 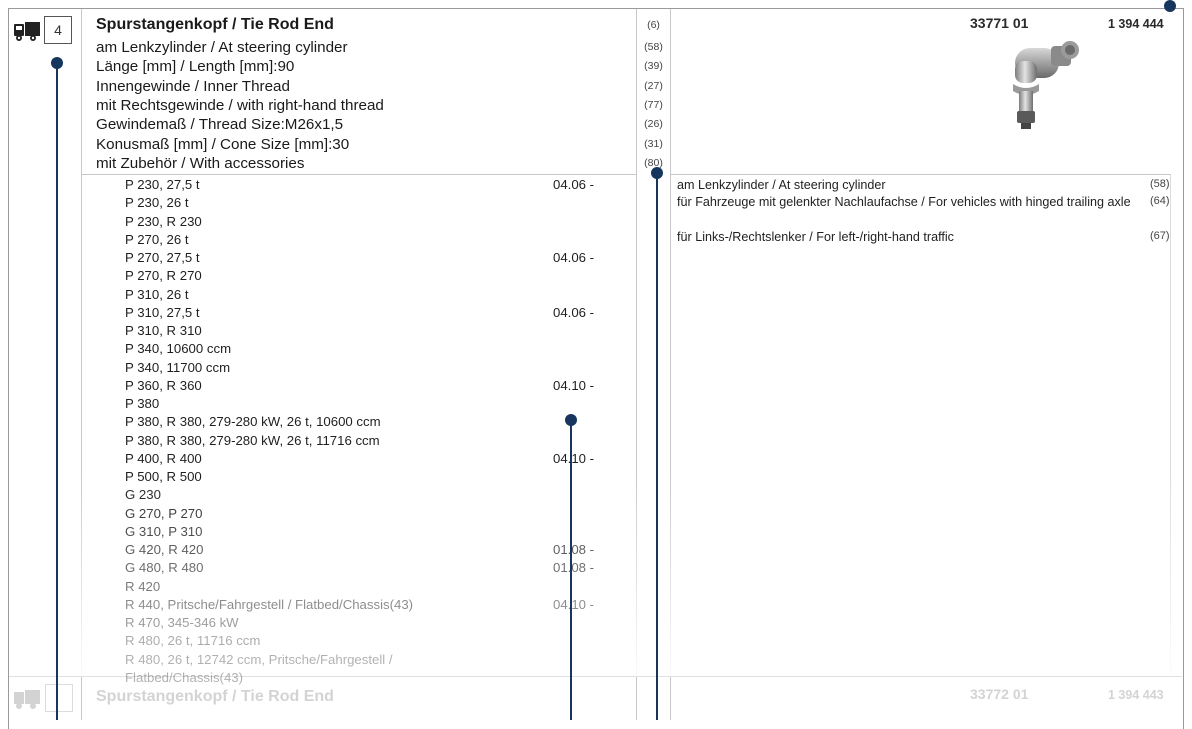 I want to click on attribute-text: Gewindemaß / Thread Size:M26x1,5, so click(x=220, y=125).